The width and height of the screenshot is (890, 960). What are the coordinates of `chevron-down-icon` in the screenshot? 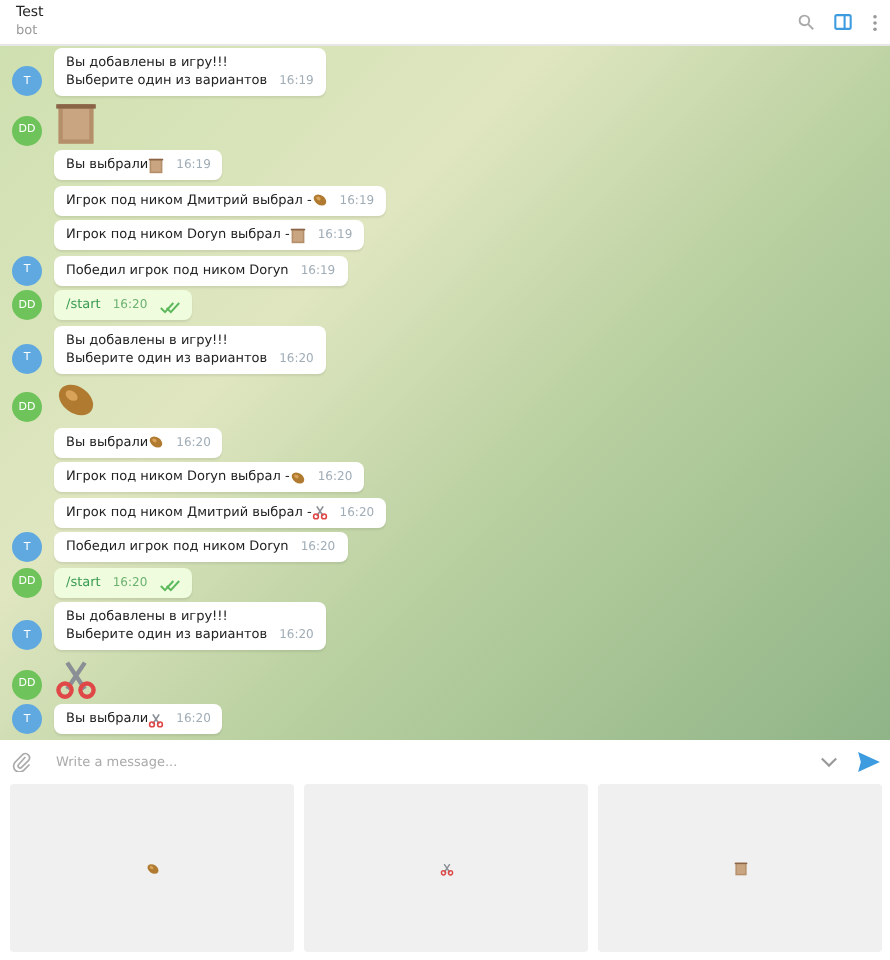 It's located at (829, 762).